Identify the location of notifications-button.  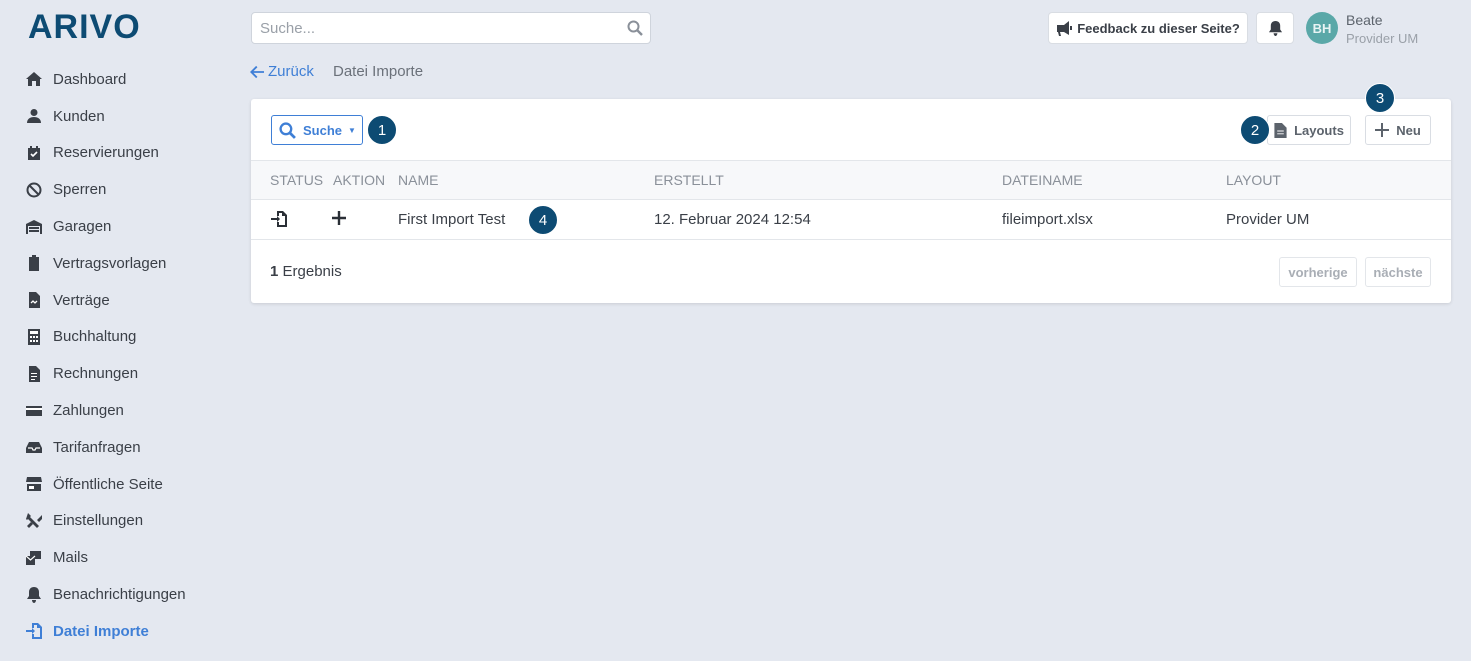
(1275, 28).